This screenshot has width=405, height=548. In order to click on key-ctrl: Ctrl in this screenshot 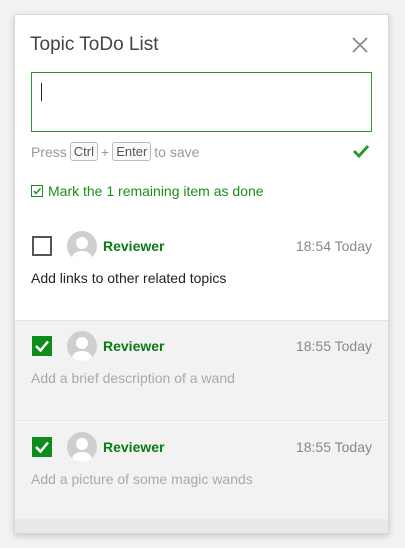, I will do `click(84, 151)`.